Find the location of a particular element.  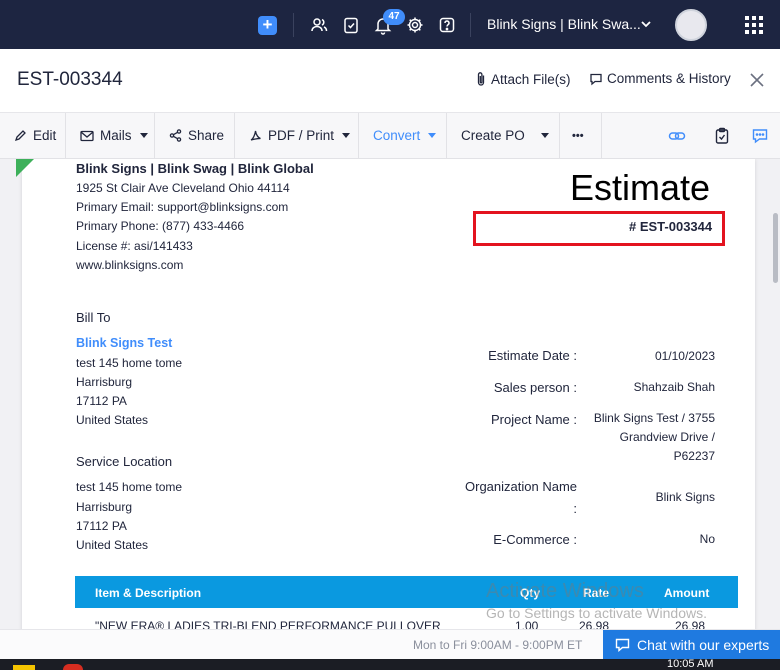

more-label: ••• is located at coordinates (578, 135).